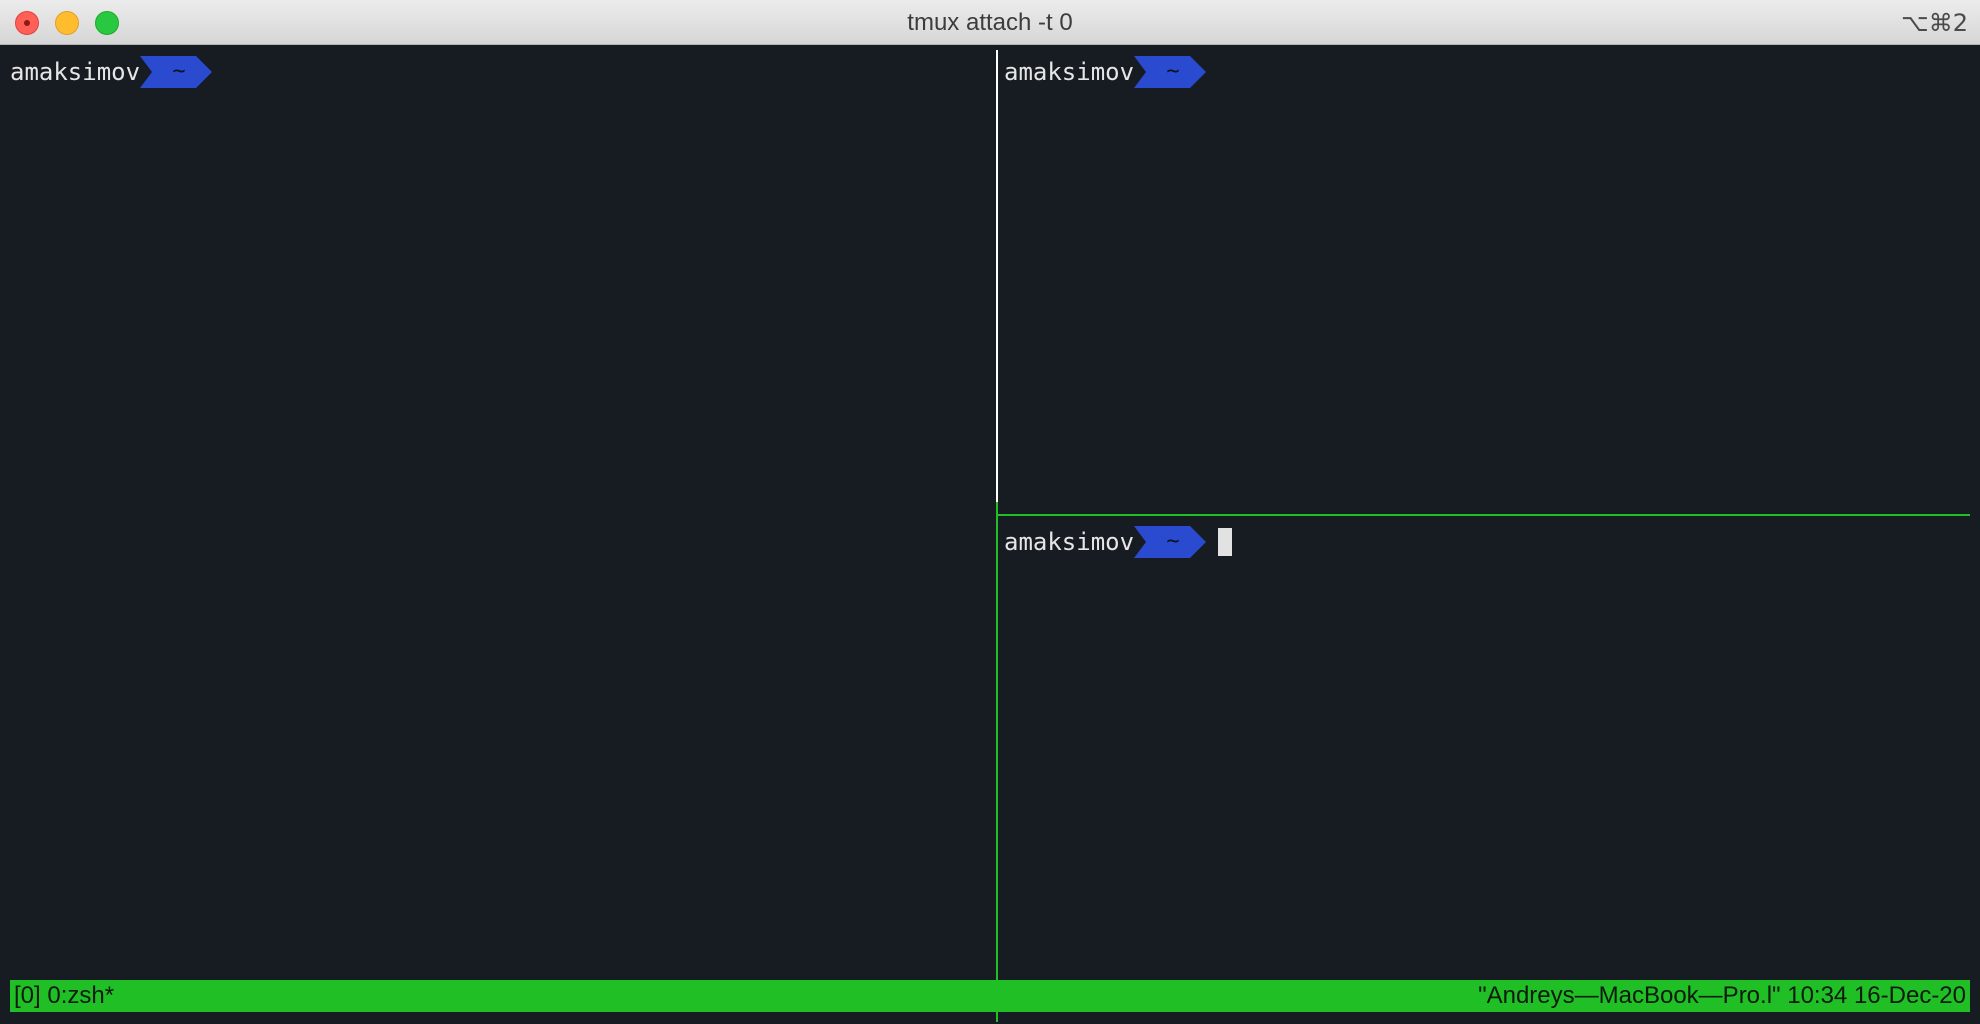  What do you see at coordinates (997, 276) in the screenshot?
I see `pane-divider-vertical-inactive` at bounding box center [997, 276].